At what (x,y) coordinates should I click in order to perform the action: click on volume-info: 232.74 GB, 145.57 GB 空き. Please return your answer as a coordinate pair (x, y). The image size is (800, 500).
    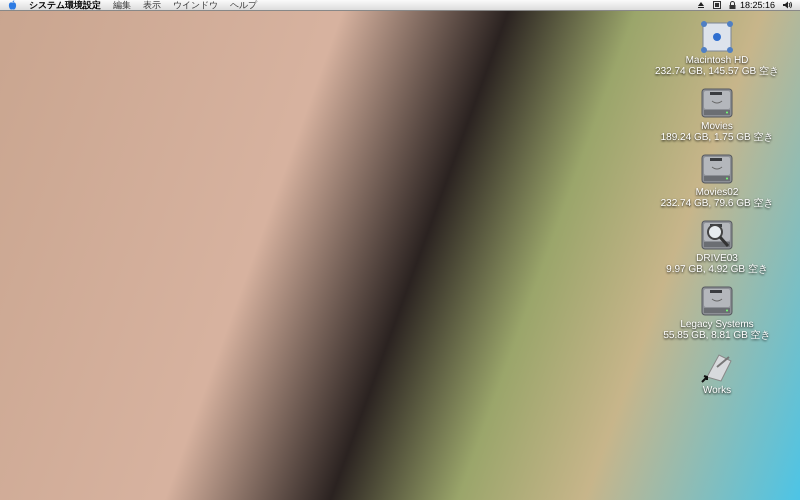
    Looking at the image, I should click on (717, 71).